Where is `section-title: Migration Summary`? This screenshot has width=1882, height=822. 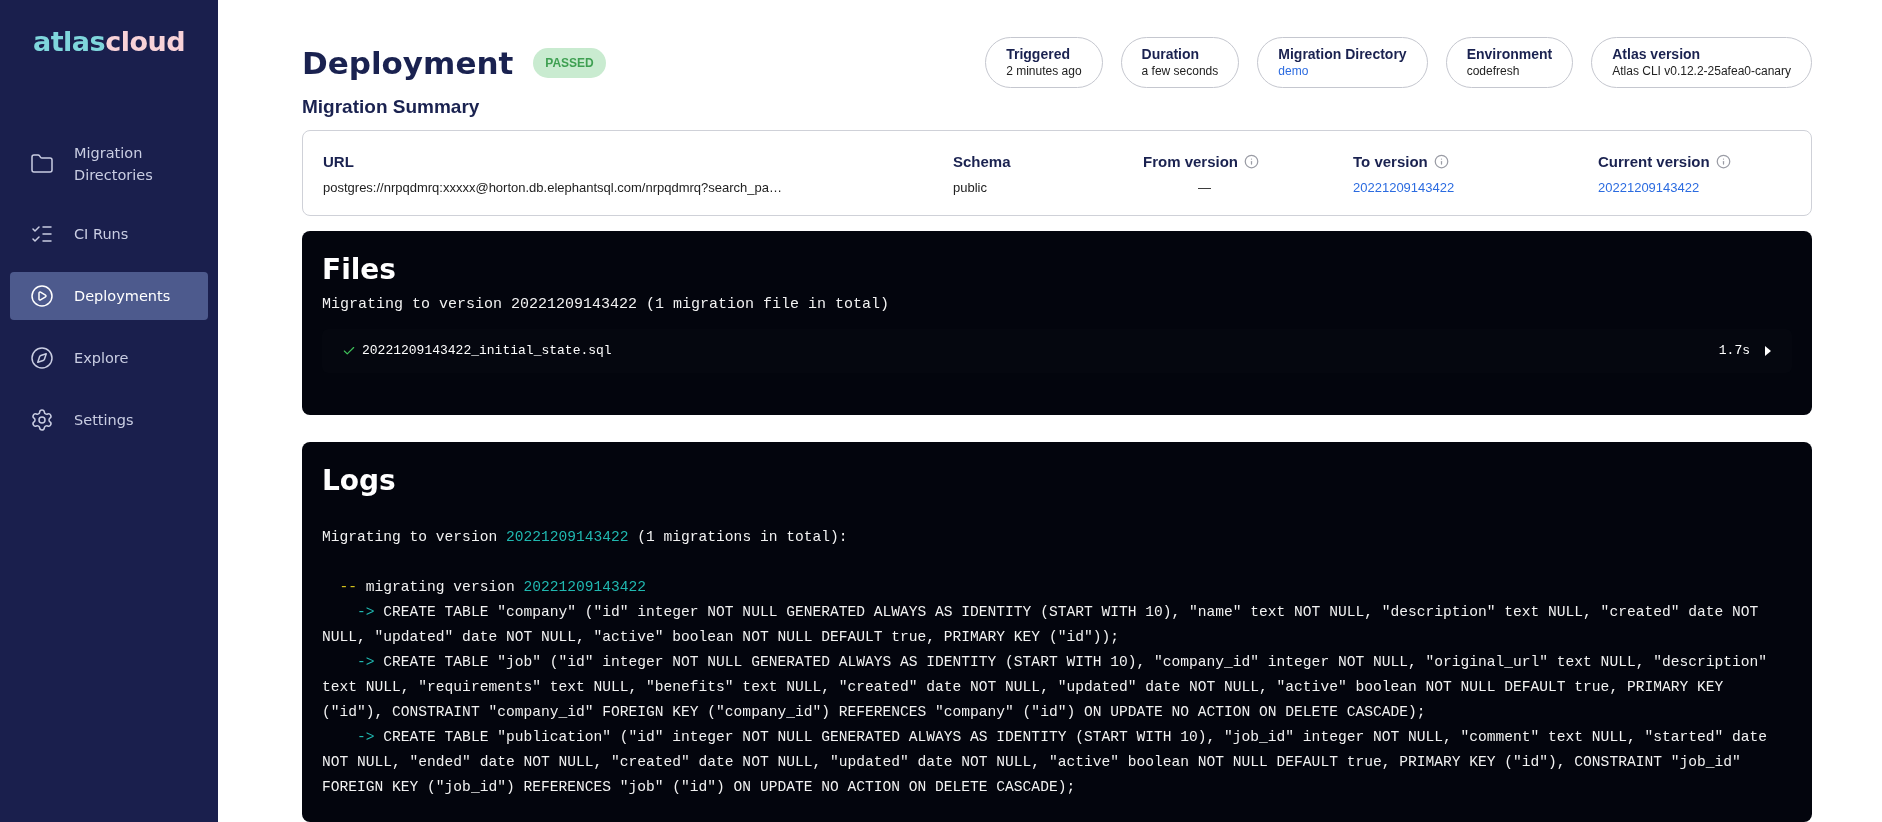 section-title: Migration Summary is located at coordinates (391, 107).